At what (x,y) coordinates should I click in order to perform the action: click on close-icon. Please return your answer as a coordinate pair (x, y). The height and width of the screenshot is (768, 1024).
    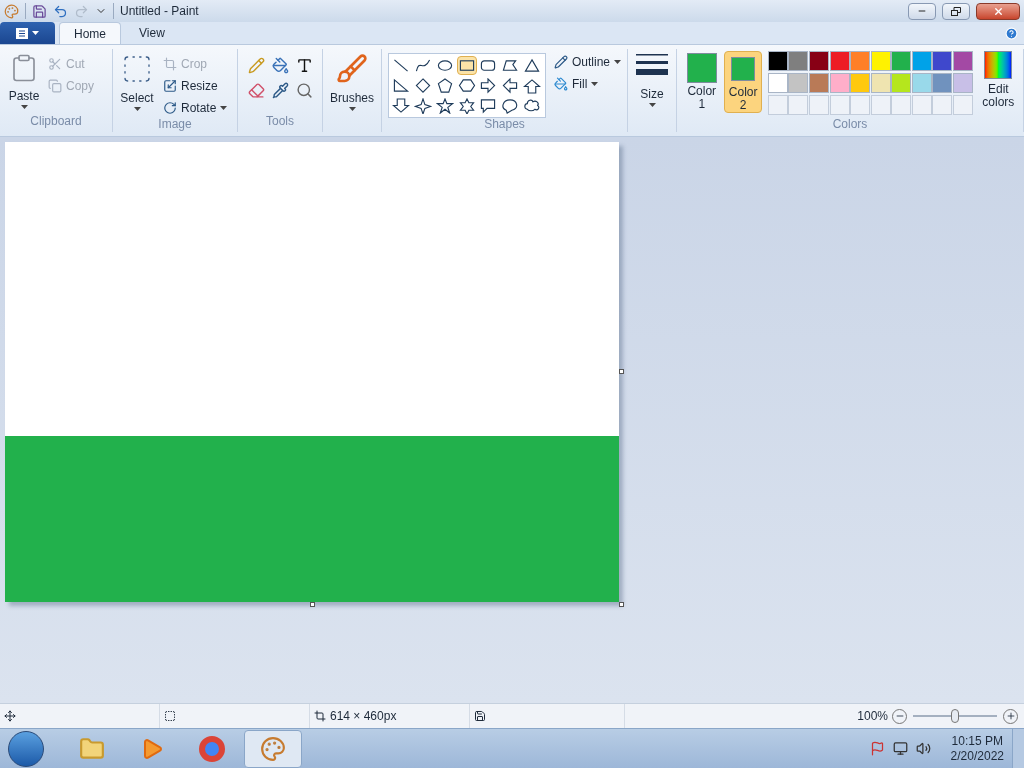
    Looking at the image, I should click on (998, 11).